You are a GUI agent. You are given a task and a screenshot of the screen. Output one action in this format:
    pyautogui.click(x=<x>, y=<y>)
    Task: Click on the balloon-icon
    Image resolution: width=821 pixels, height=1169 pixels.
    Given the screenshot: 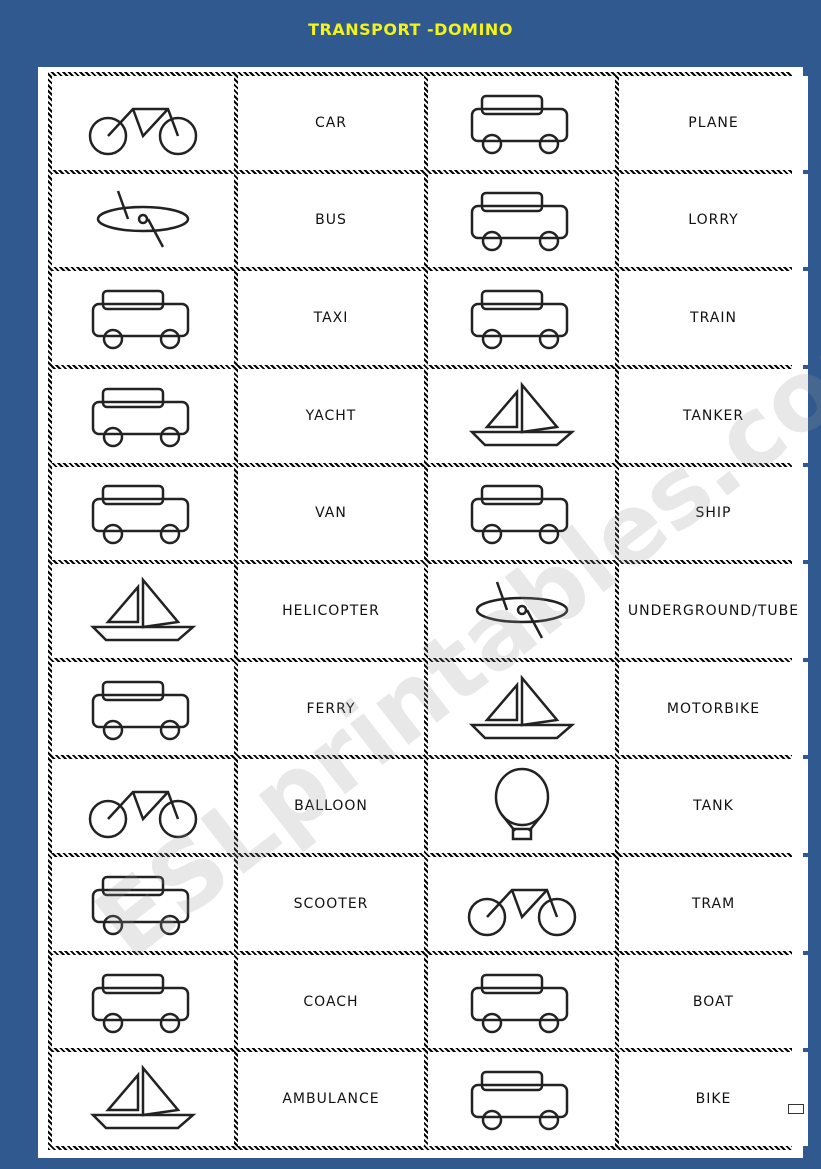 What is the action you would take?
    pyautogui.click(x=521, y=804)
    